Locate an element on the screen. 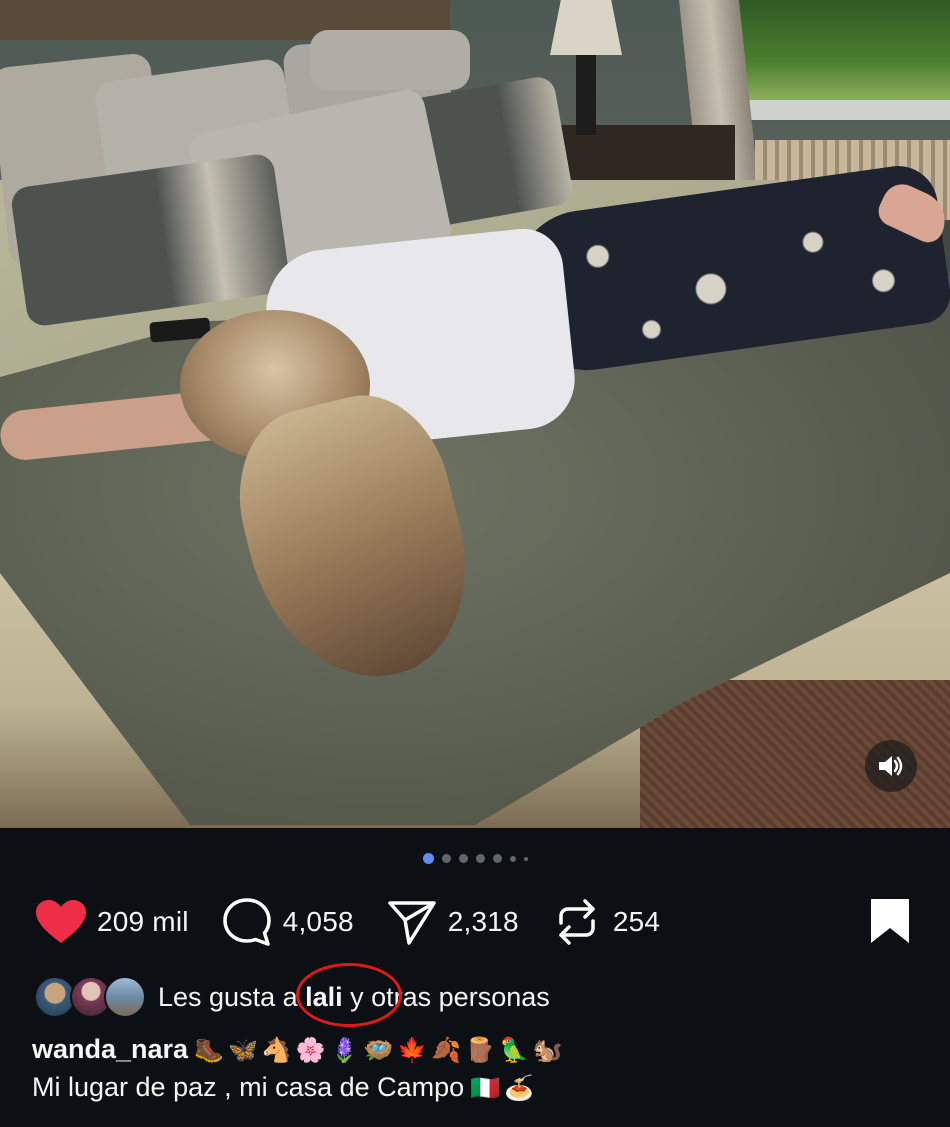 The width and height of the screenshot is (950, 1127). liked-by-row: Les gusta a lali y otras personas is located at coordinates (292, 997).